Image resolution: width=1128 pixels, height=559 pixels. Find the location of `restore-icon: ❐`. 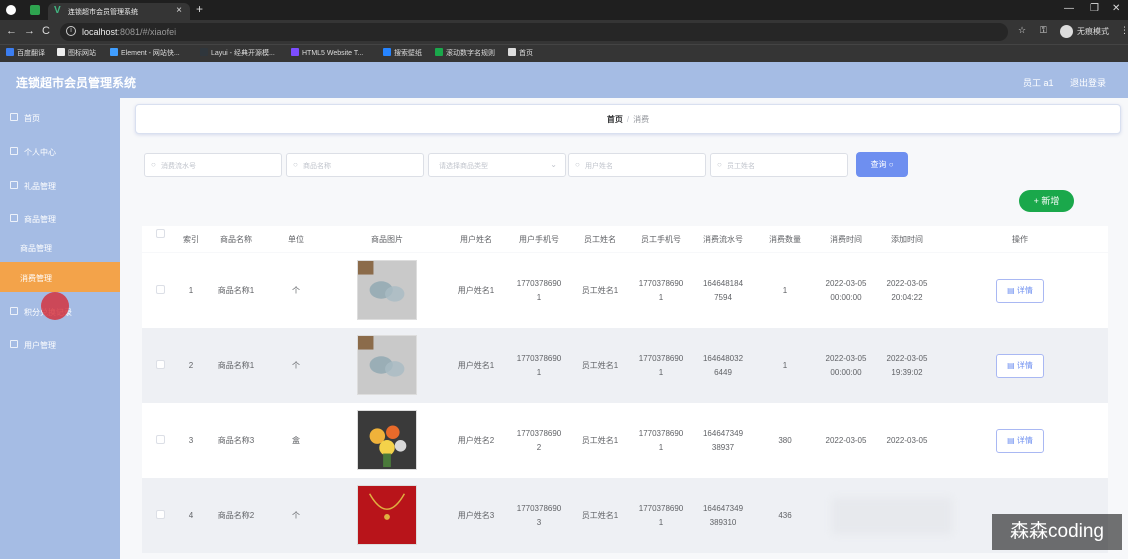

restore-icon: ❐ is located at coordinates (1094, 8).